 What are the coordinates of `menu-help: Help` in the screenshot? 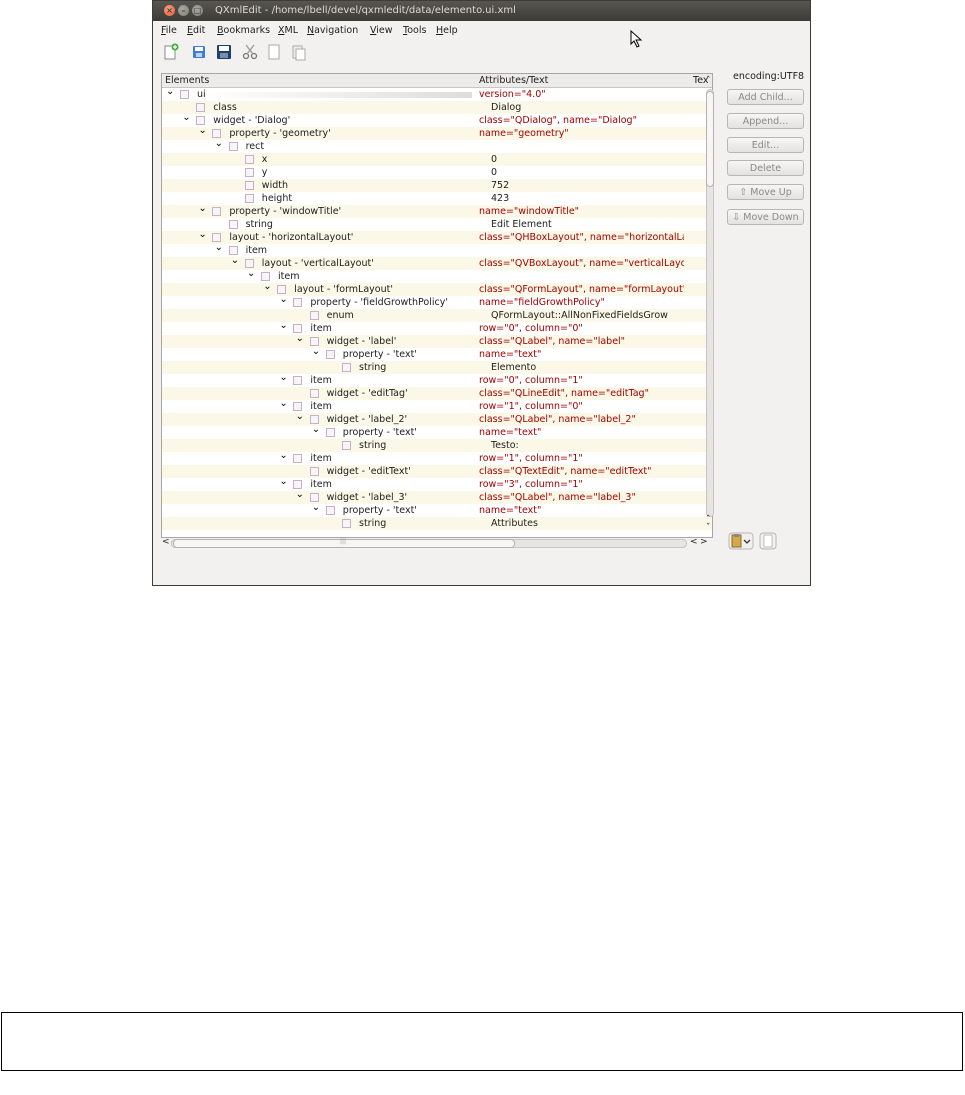 It's located at (447, 30).